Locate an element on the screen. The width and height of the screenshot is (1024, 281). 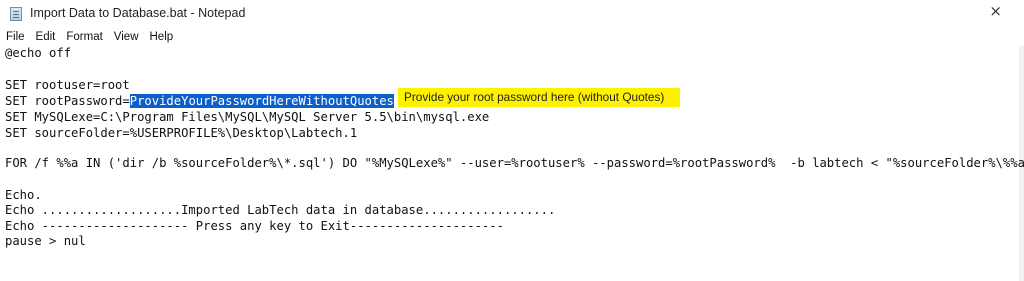
close-icon: × is located at coordinates (995, 11).